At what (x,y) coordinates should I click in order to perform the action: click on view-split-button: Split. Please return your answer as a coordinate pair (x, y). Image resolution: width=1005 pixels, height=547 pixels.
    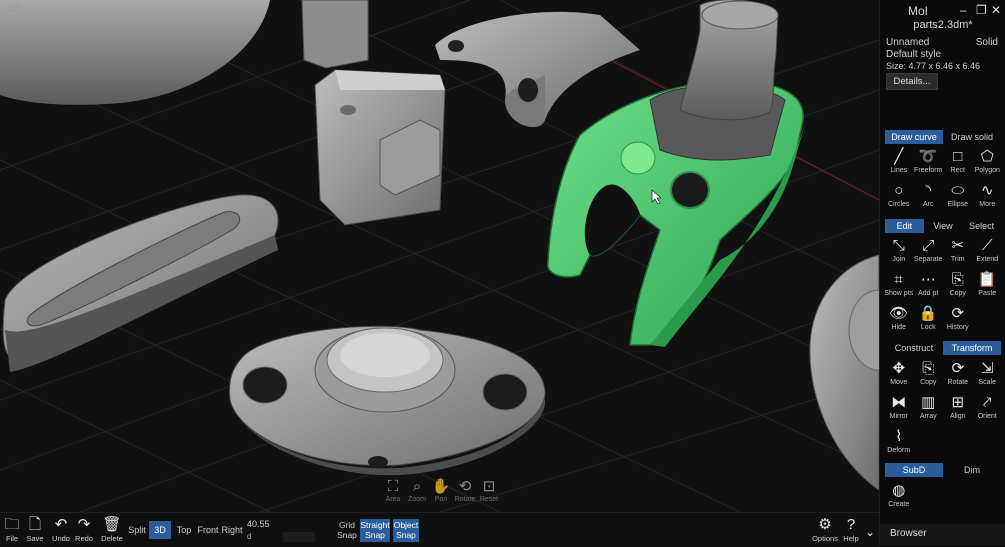
    Looking at the image, I should click on (137, 530).